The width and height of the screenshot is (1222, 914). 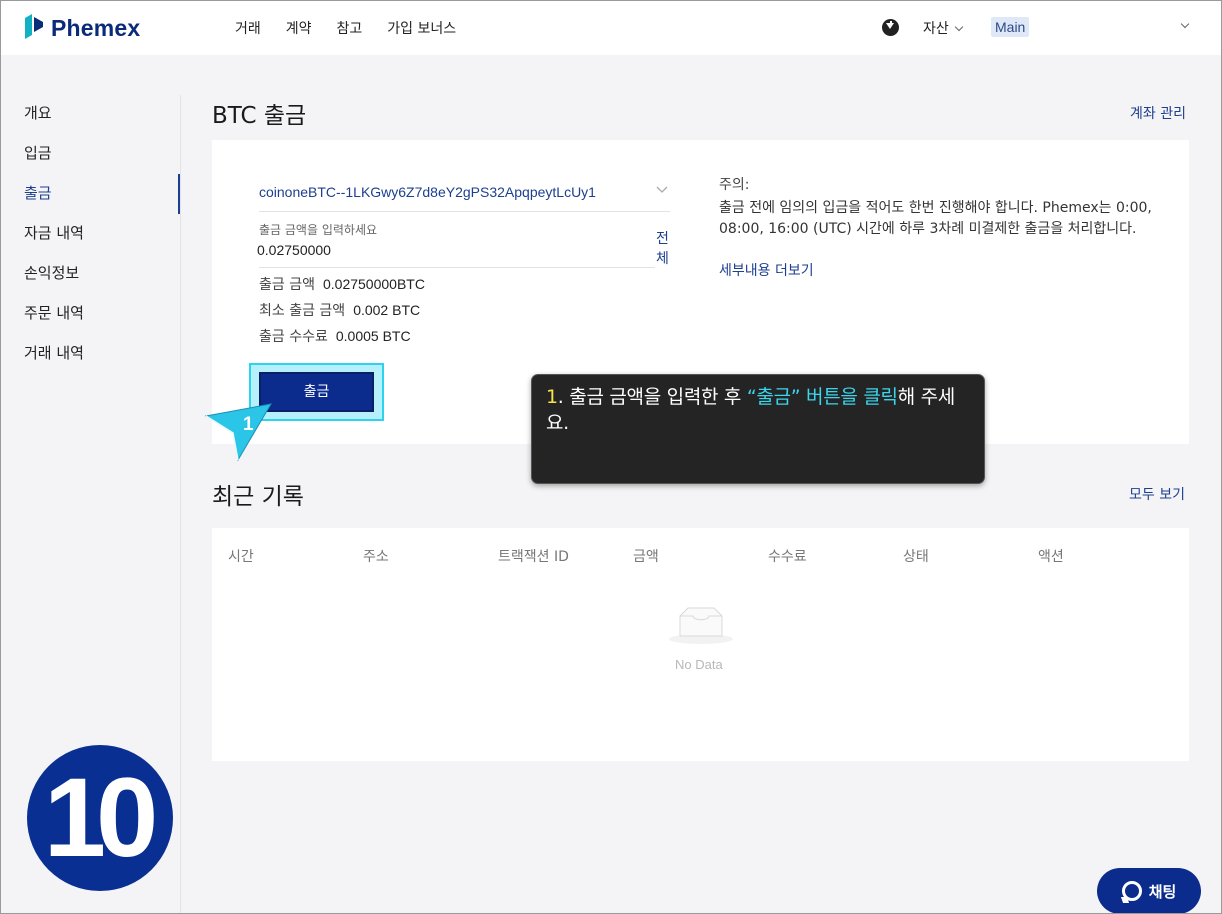 I want to click on info-value: 0.0005 BTC, so click(x=373, y=336).